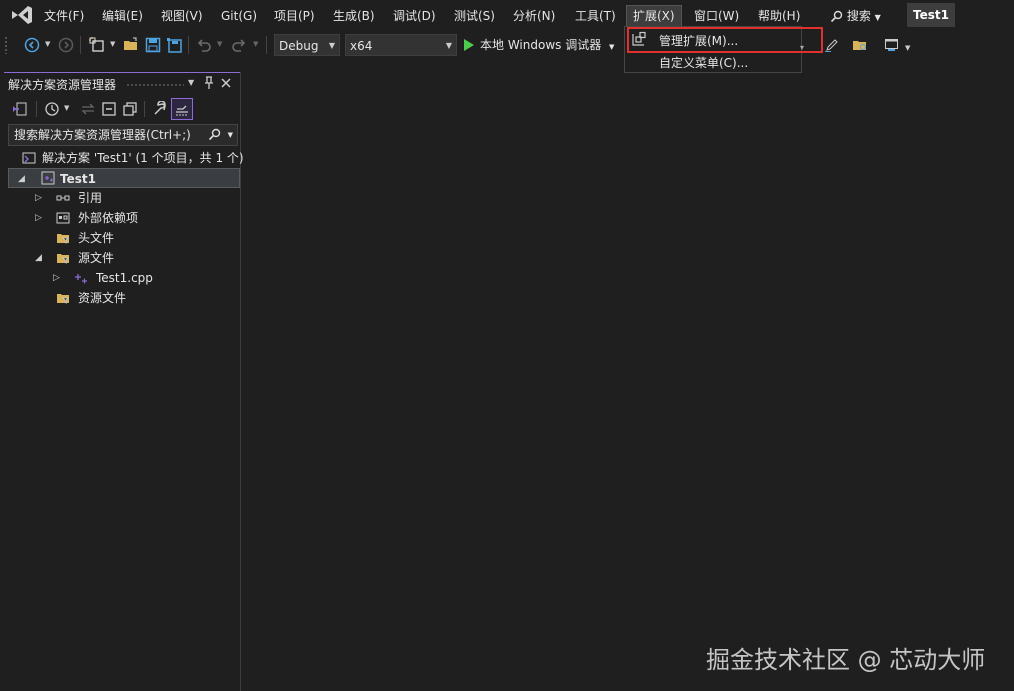  What do you see at coordinates (29, 158) in the screenshot?
I see `solution-icon` at bounding box center [29, 158].